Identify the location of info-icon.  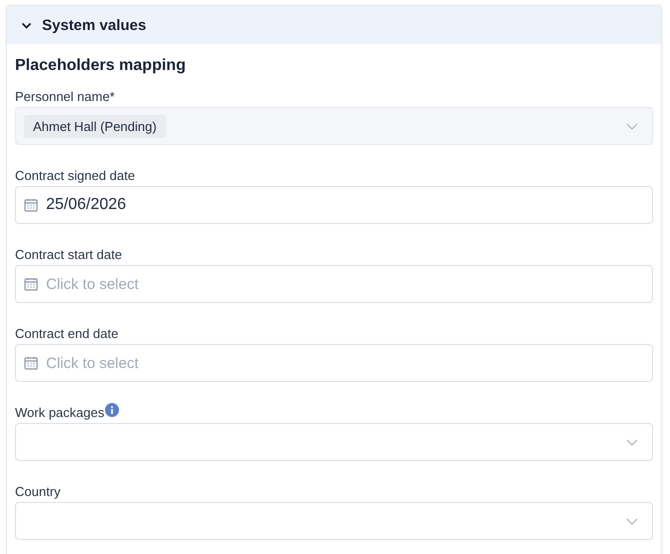
(112, 410).